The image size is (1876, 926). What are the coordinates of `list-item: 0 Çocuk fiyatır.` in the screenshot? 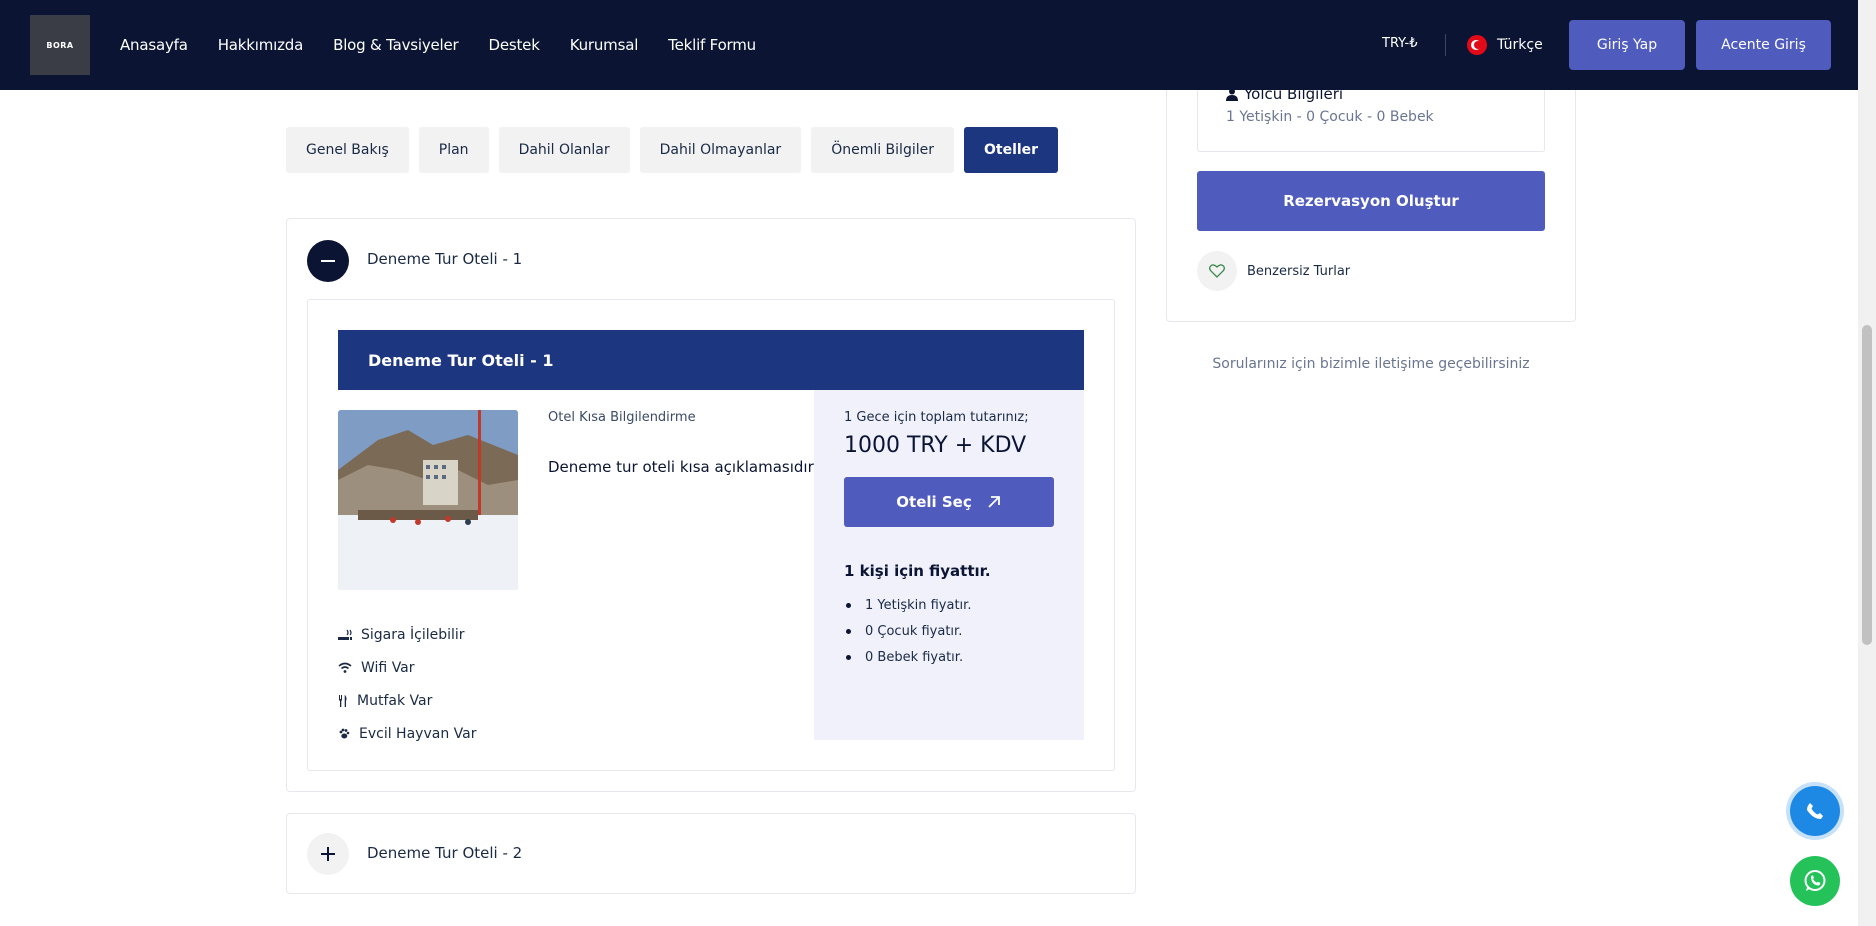 It's located at (907, 631).